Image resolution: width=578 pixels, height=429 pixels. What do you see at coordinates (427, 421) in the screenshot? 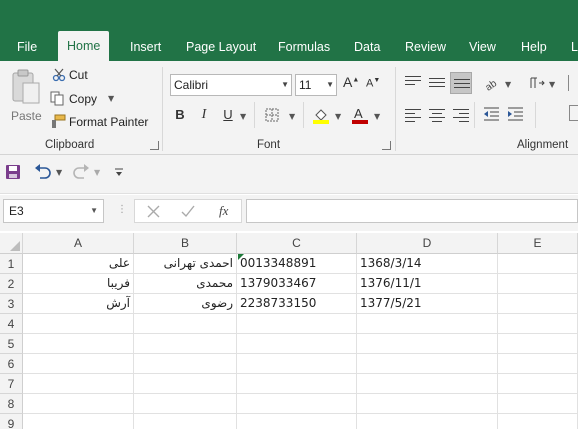
I see `cell-d9` at bounding box center [427, 421].